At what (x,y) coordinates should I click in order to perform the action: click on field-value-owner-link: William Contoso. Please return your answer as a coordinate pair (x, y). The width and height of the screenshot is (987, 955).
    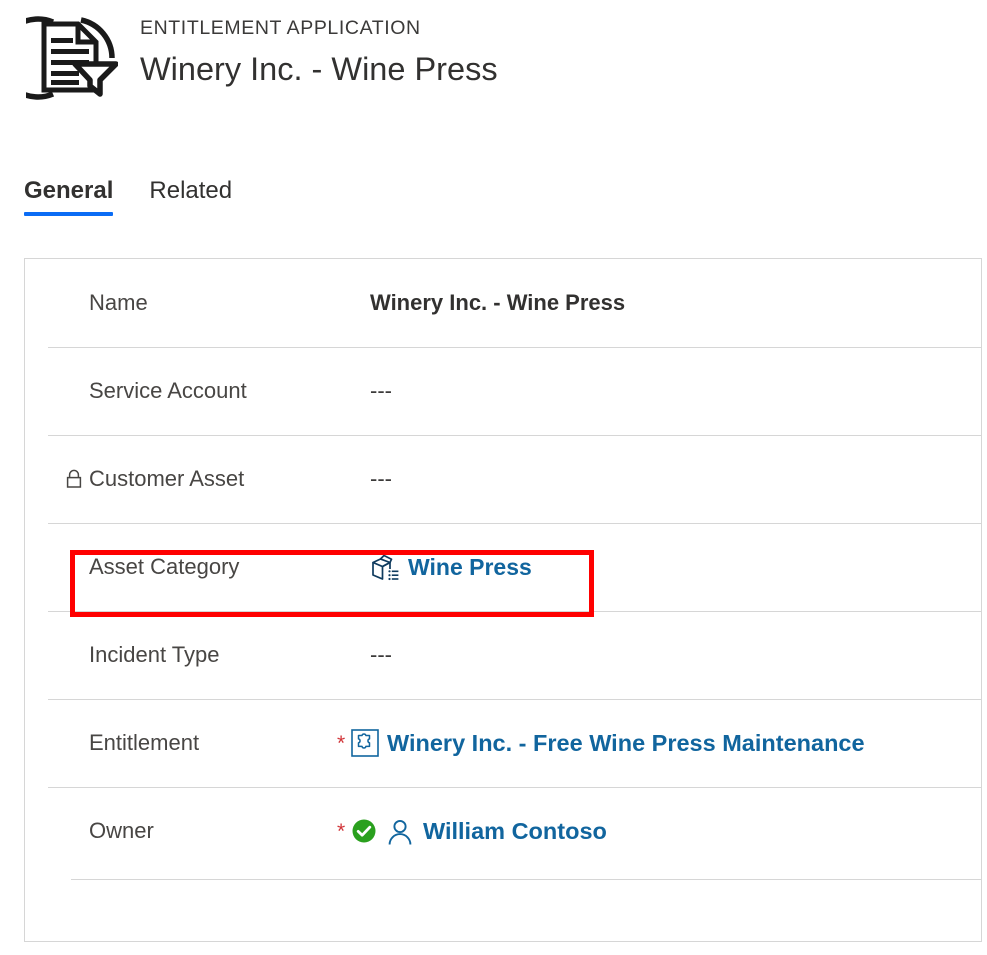
    Looking at the image, I should click on (515, 831).